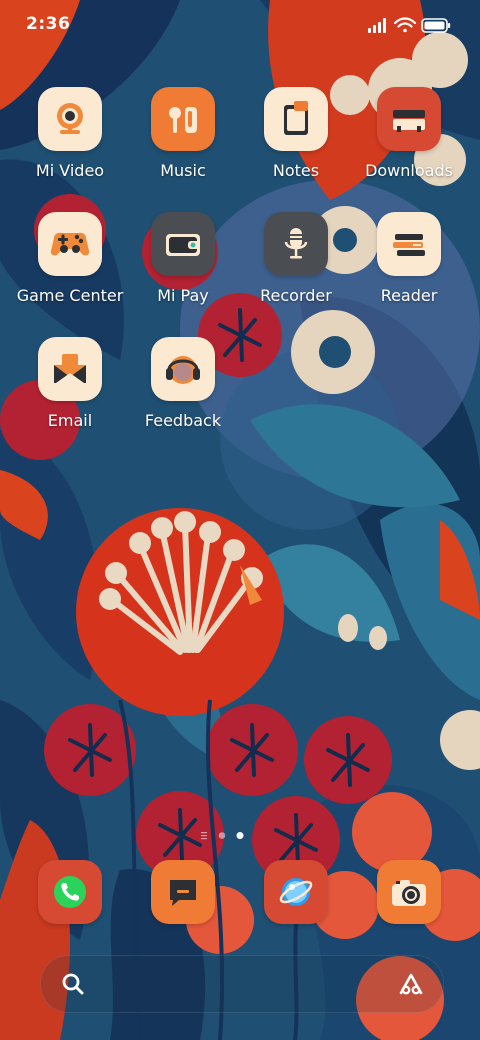 The image size is (480, 1040). I want to click on camera-icon, so click(409, 892).